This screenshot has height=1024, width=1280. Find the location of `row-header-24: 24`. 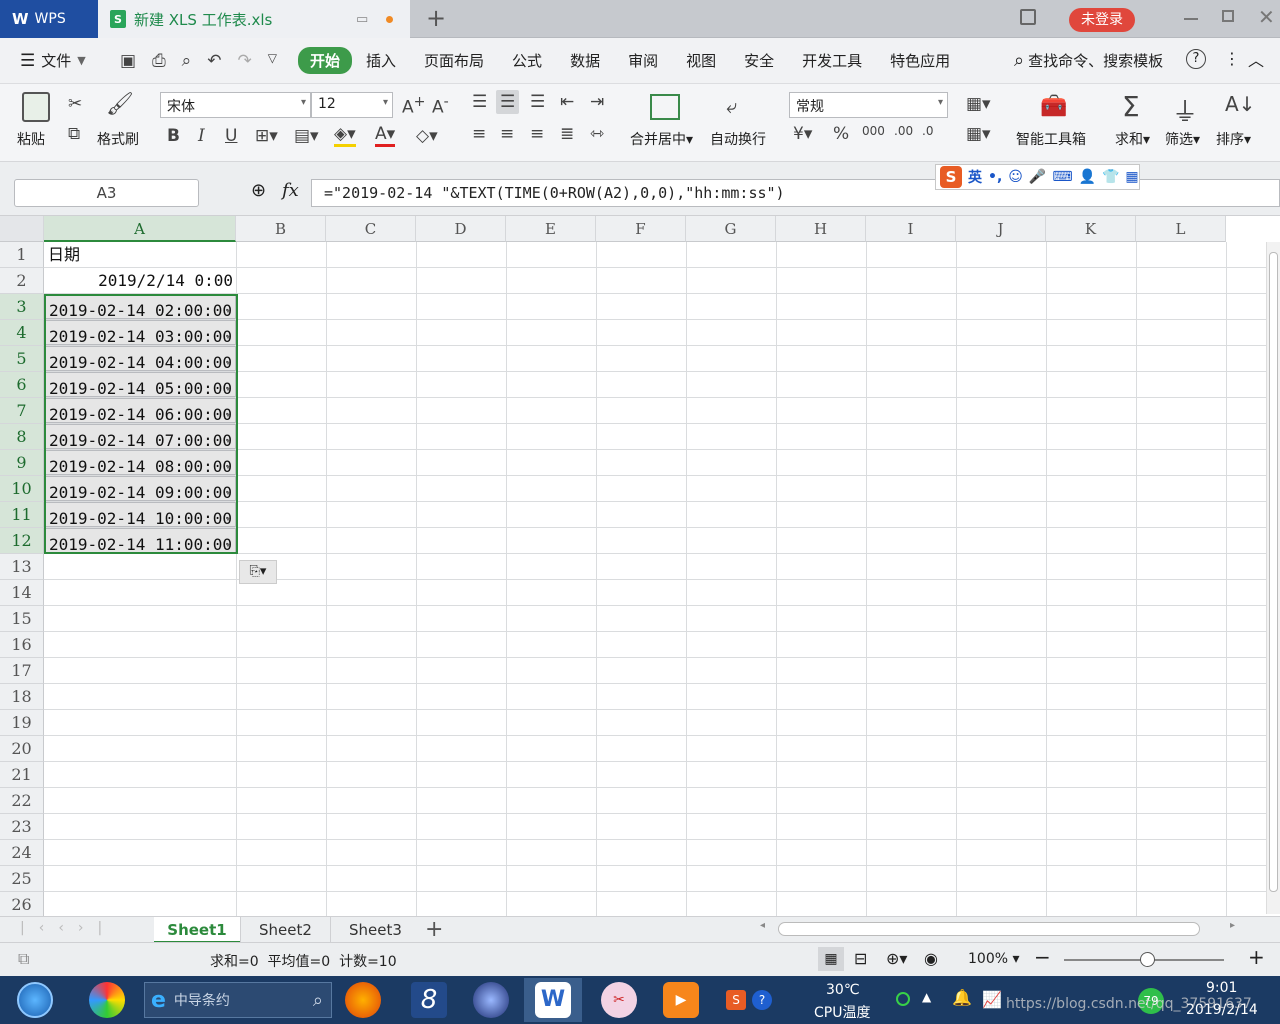

row-header-24: 24 is located at coordinates (22, 853).